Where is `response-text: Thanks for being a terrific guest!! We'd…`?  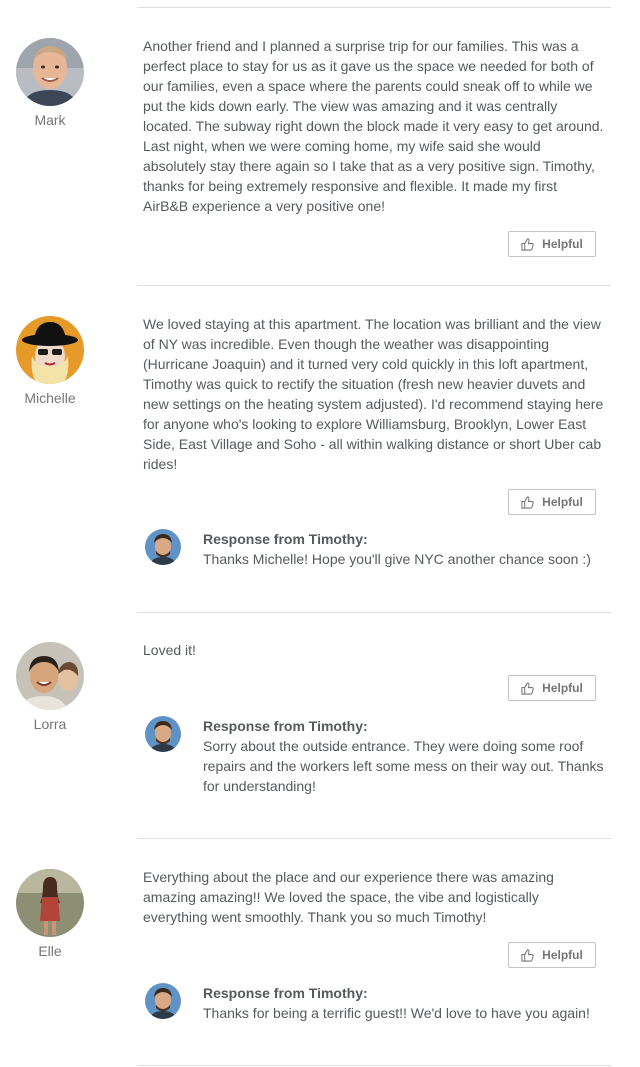 response-text: Thanks for being a terrific guest!! We'd… is located at coordinates (396, 1013).